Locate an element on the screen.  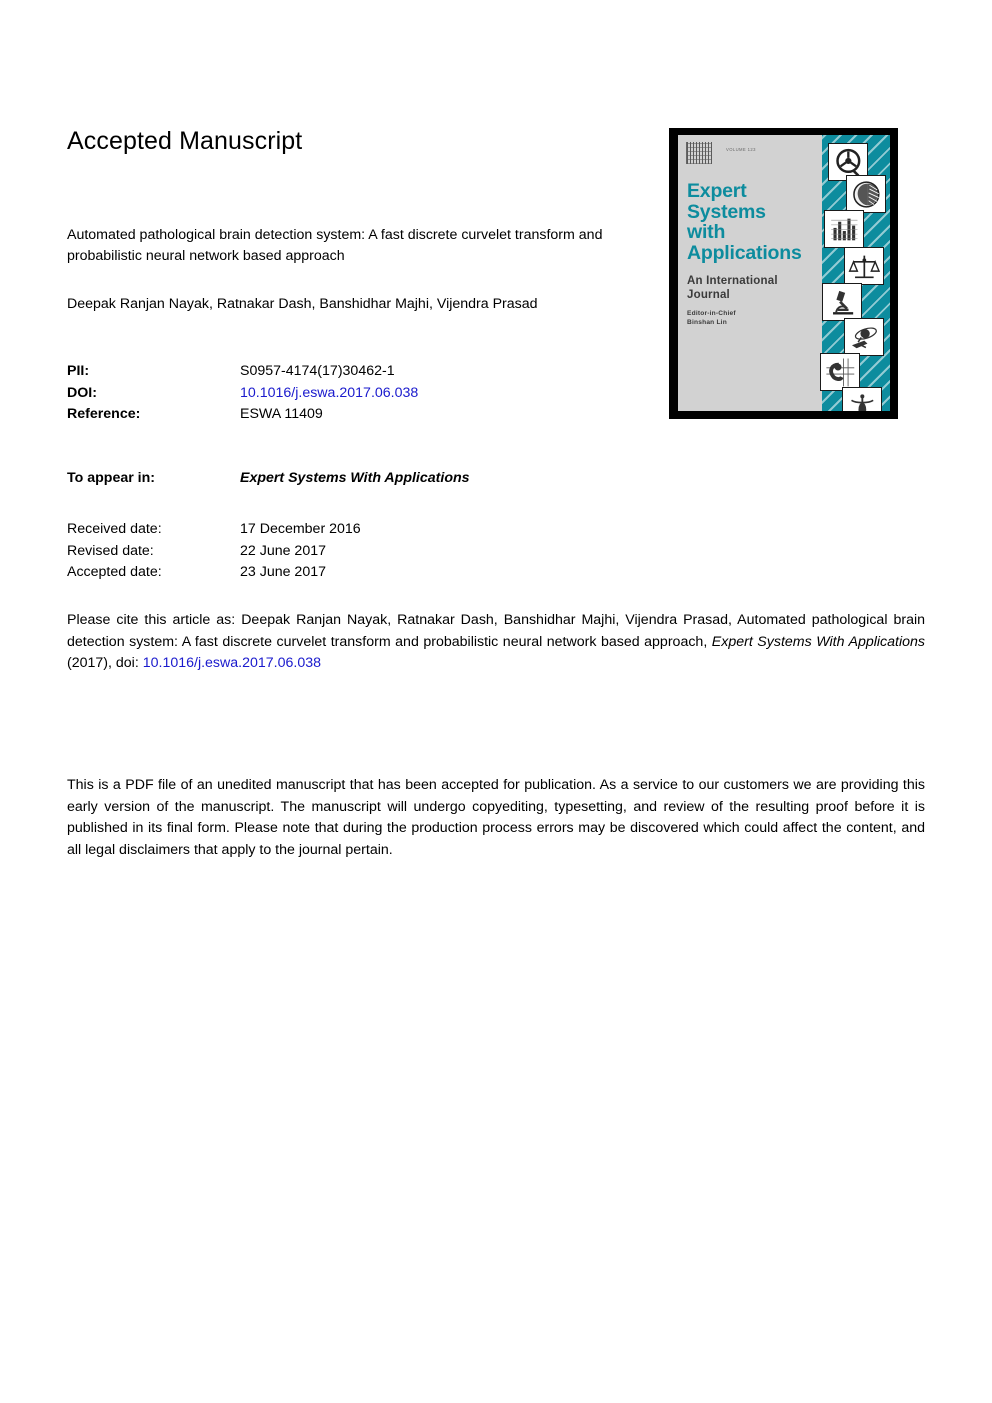
cover-title-line-1: Expert is located at coordinates (717, 191).